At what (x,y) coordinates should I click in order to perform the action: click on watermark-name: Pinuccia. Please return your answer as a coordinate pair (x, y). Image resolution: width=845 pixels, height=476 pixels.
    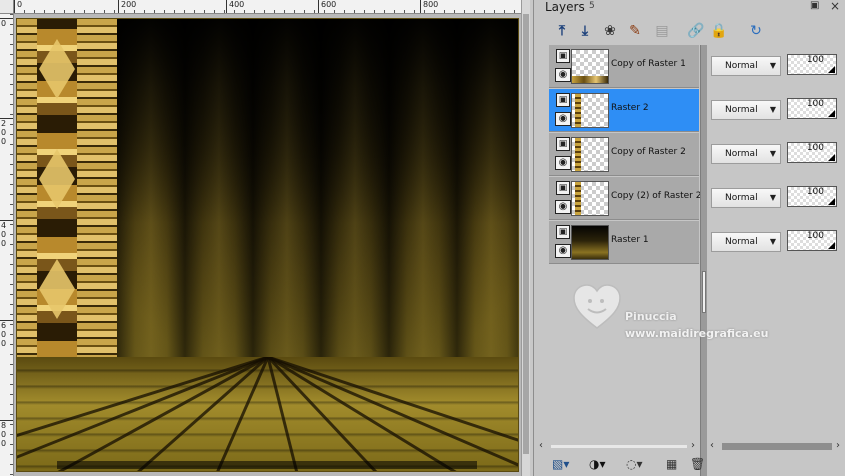
    Looking at the image, I should click on (651, 316).